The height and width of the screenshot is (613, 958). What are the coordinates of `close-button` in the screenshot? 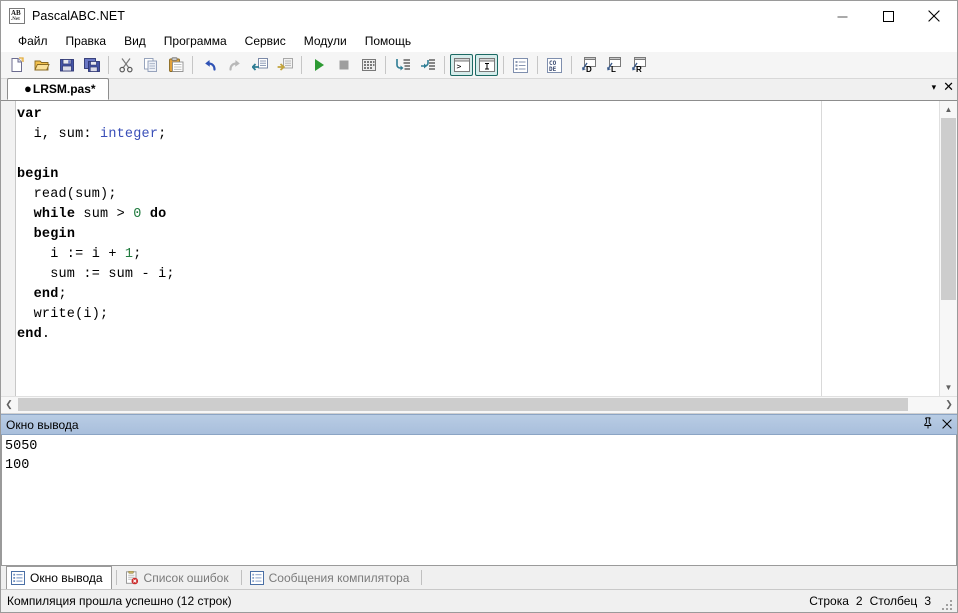 It's located at (934, 16).